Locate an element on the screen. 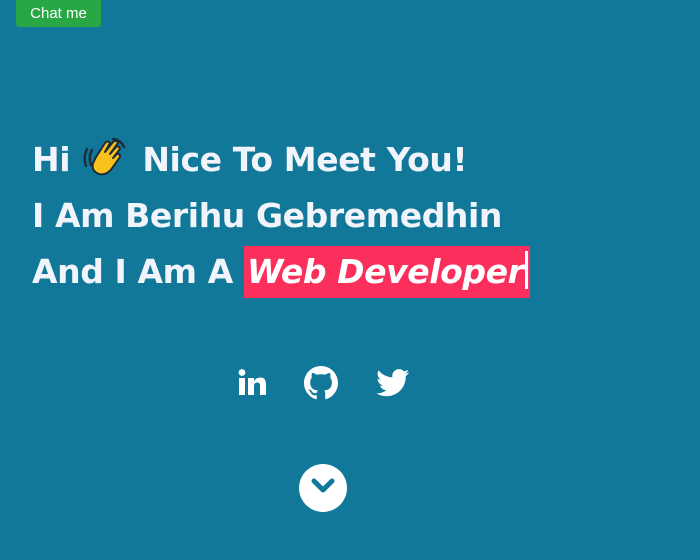 Image resolution: width=700 pixels, height=560 pixels. github-link is located at coordinates (321, 385).